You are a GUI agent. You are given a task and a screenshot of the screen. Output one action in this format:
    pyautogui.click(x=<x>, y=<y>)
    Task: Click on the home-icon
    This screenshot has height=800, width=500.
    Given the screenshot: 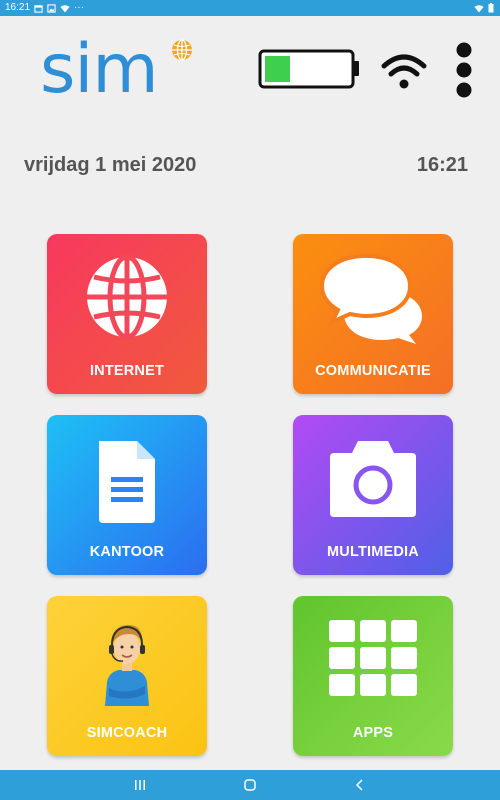 What is the action you would take?
    pyautogui.click(x=250, y=785)
    